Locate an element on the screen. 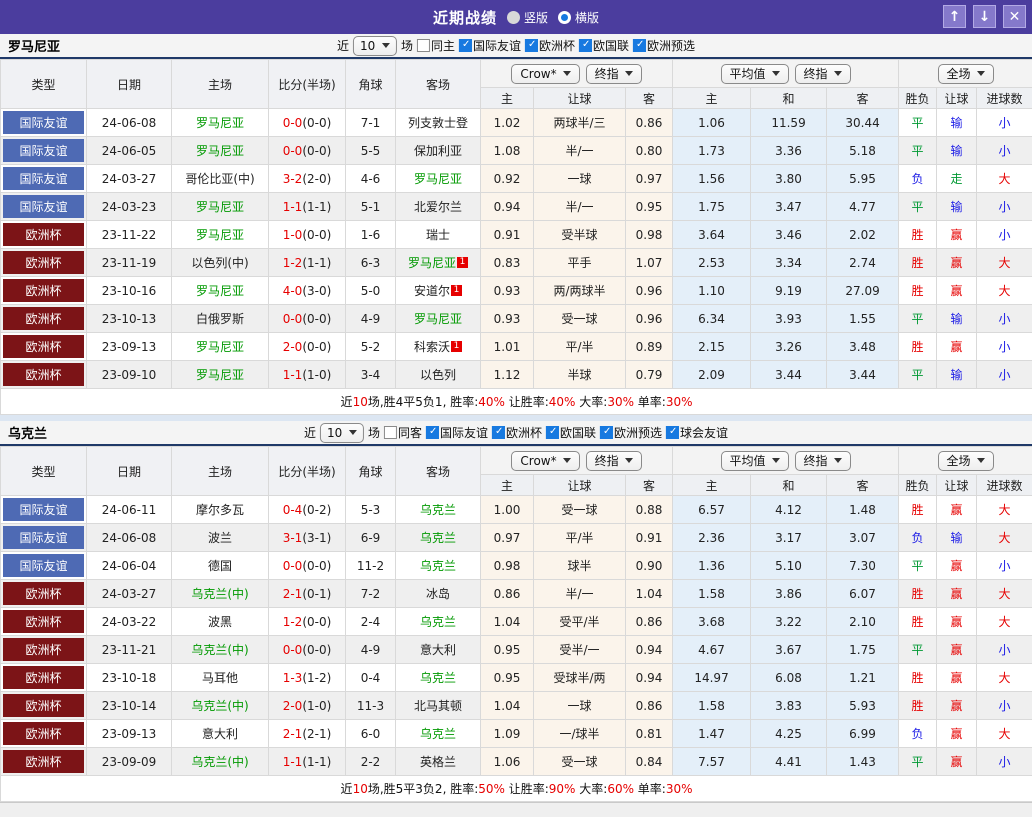 Image resolution: width=1032 pixels, height=817 pixels. team-link: 列支敦士登 is located at coordinates (438, 123).